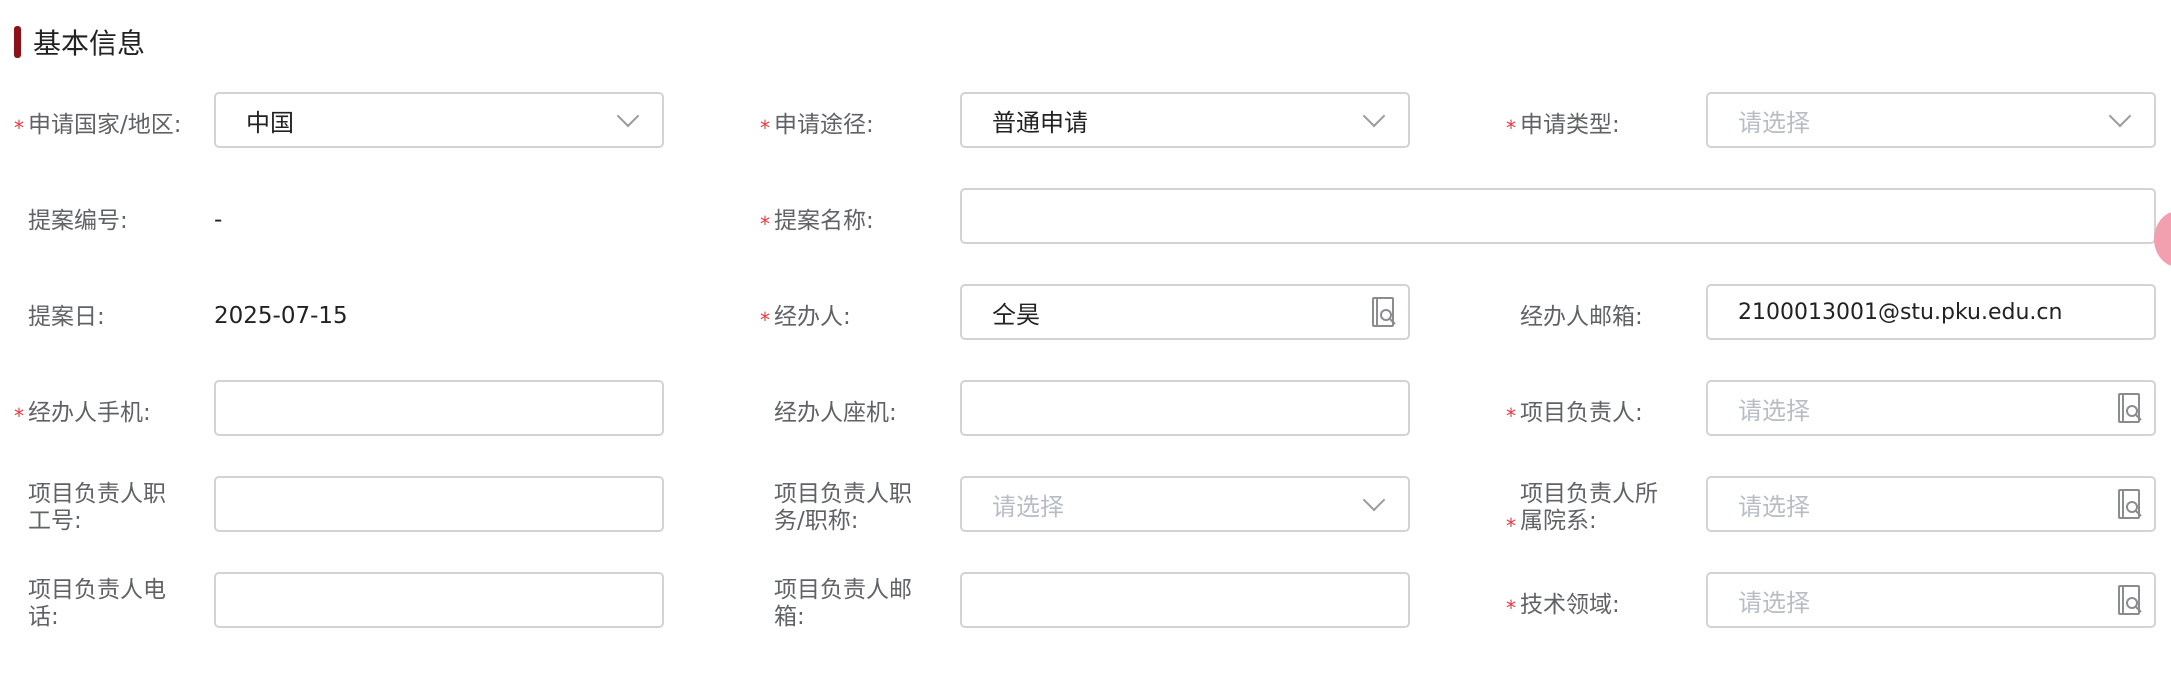  What do you see at coordinates (1563, 126) in the screenshot?
I see `type-label: * 申请类型:` at bounding box center [1563, 126].